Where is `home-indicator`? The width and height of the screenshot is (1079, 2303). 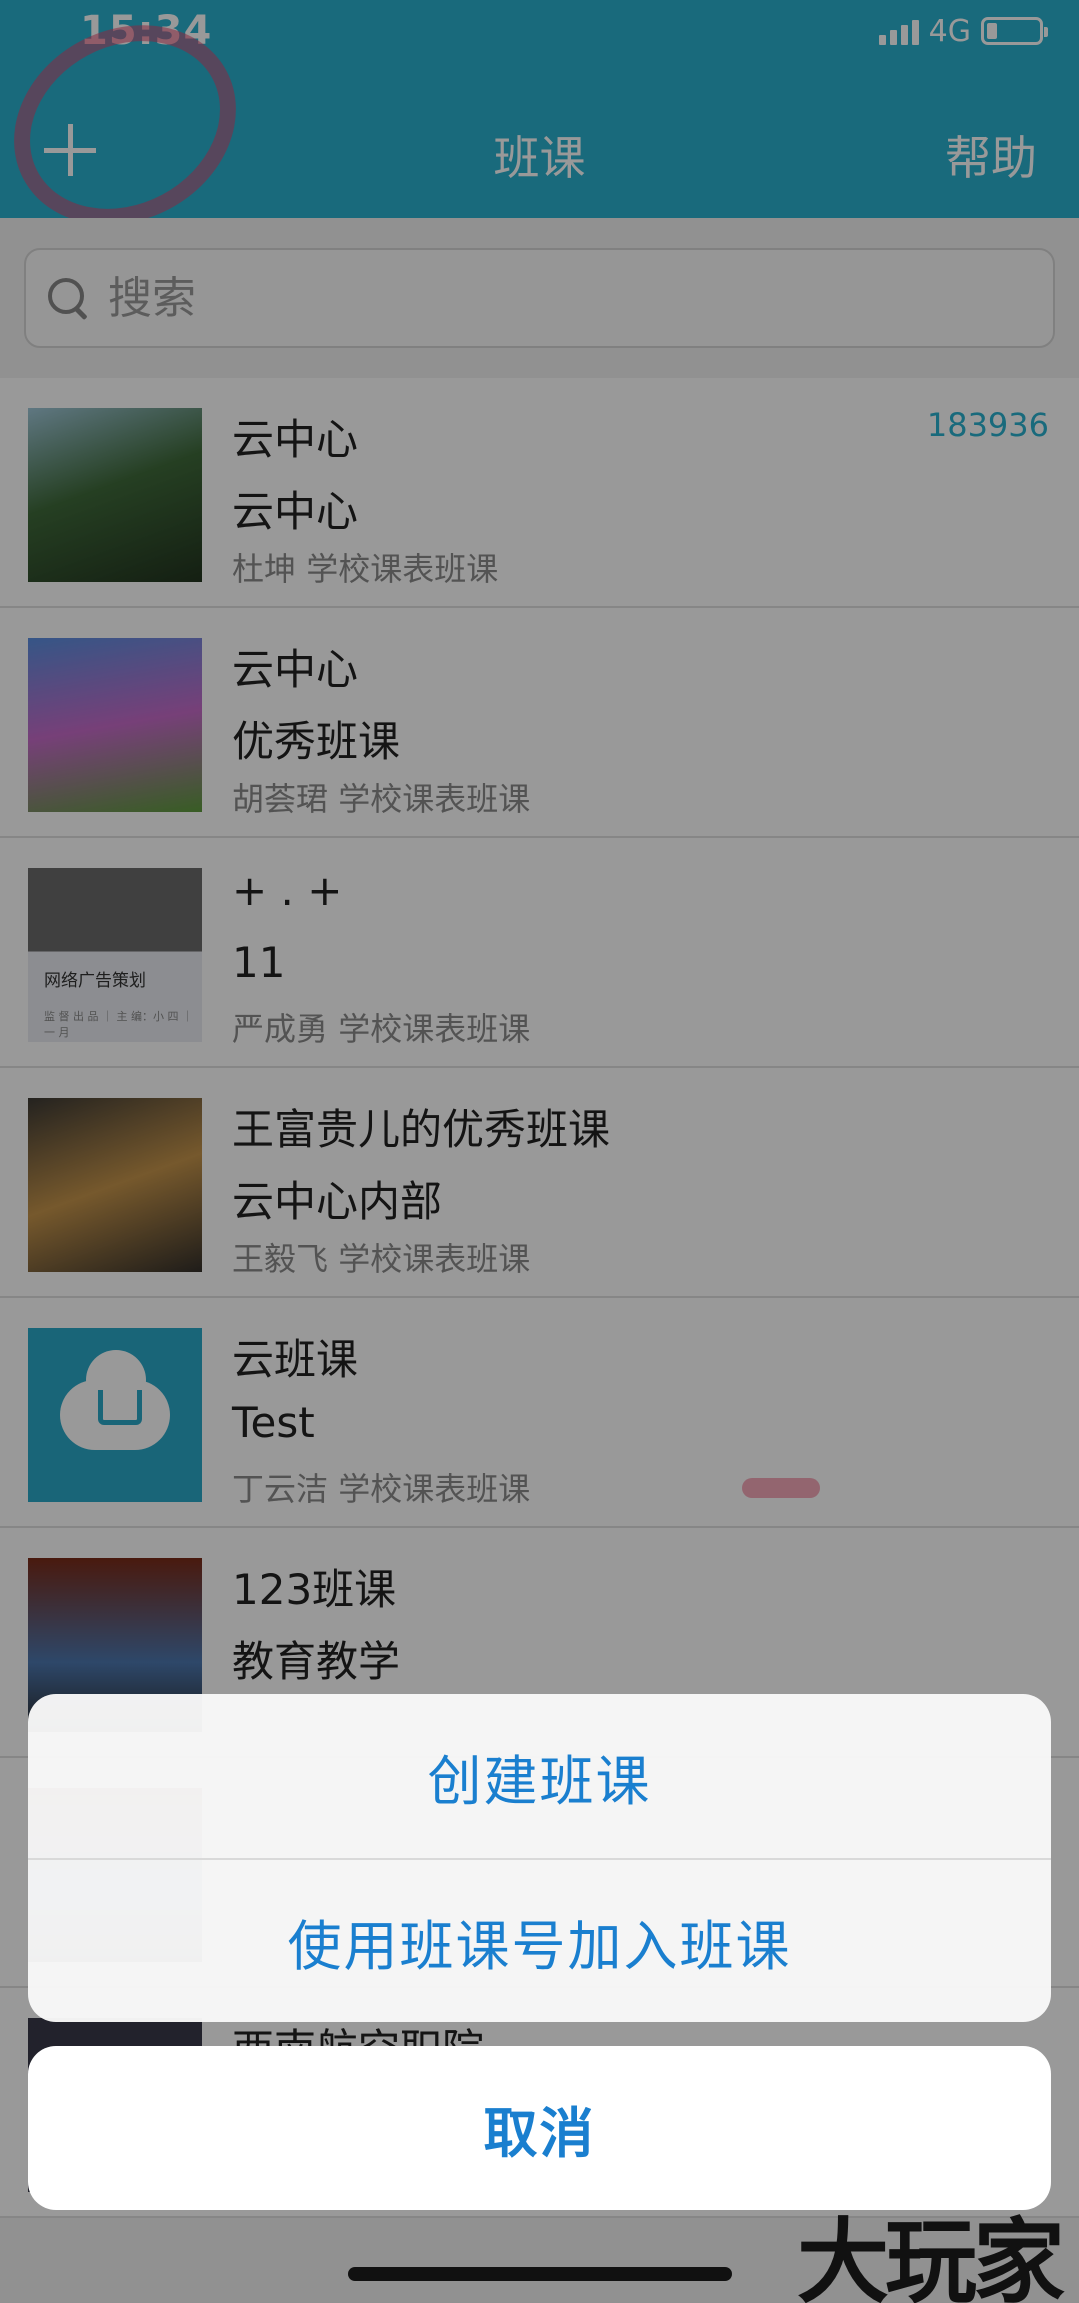 home-indicator is located at coordinates (540, 2274).